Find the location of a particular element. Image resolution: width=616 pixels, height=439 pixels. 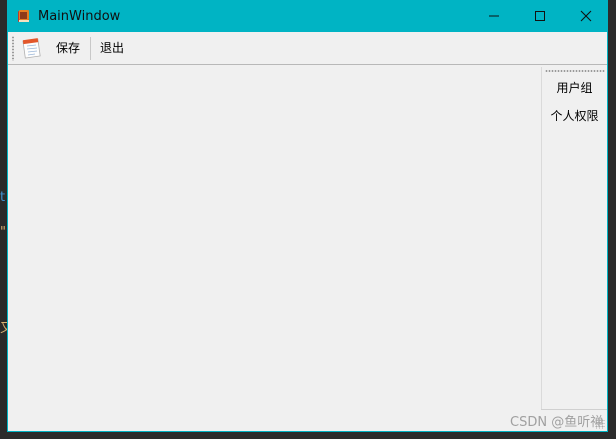

main-toolbar: 保存 退出 is located at coordinates (307, 48).